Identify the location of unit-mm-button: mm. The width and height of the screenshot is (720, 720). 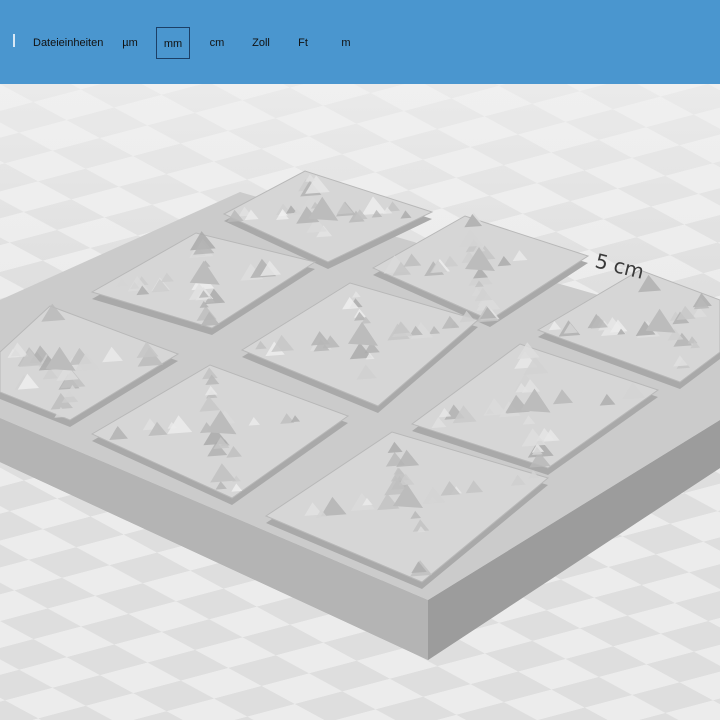
(173, 43).